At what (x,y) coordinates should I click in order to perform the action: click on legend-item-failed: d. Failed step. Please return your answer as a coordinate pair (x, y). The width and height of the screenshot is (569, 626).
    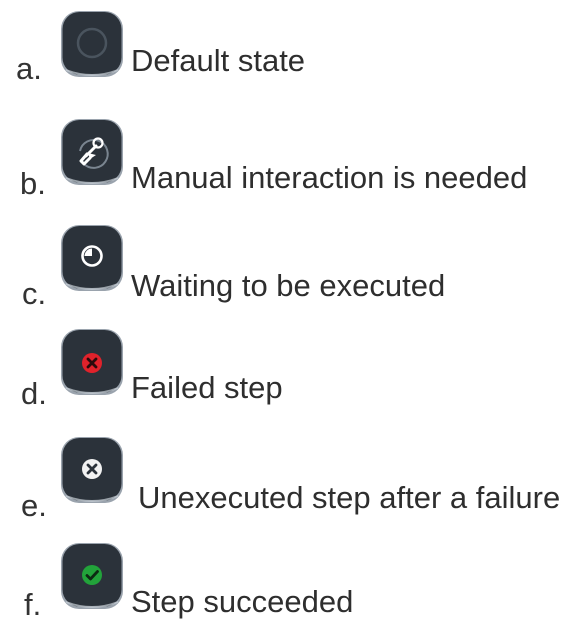
    Looking at the image, I should click on (284, 371).